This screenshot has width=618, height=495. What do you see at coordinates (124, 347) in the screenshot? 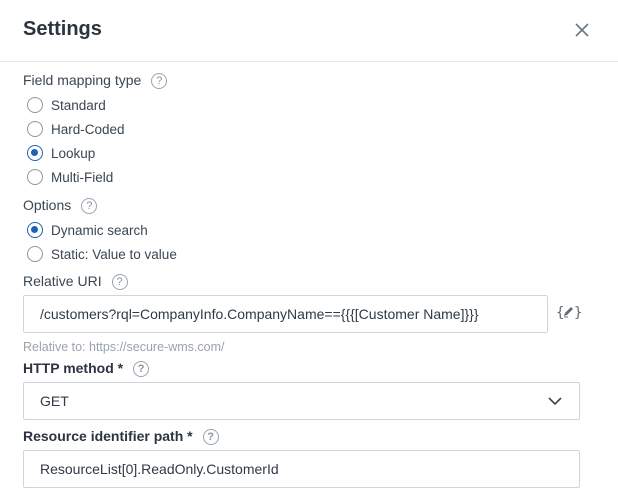
I see `relative-uri-hint: Relative to: https://secure-wms.com/` at bounding box center [124, 347].